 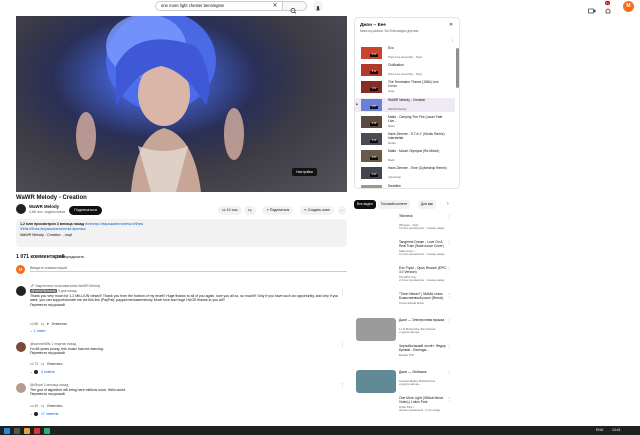 I want to click on comment-age: 1 неделю назад, so click(x=63, y=344).